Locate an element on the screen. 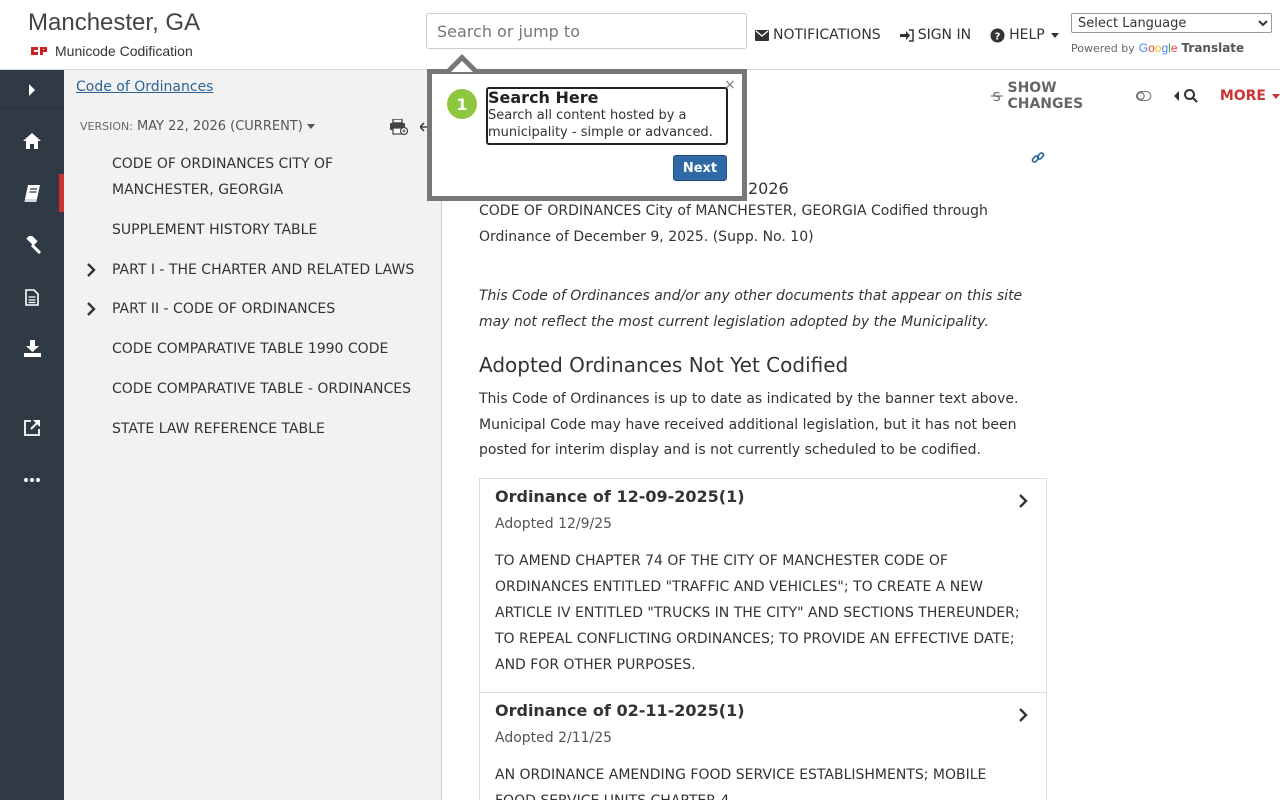  help-caret-icon is located at coordinates (1054, 35).